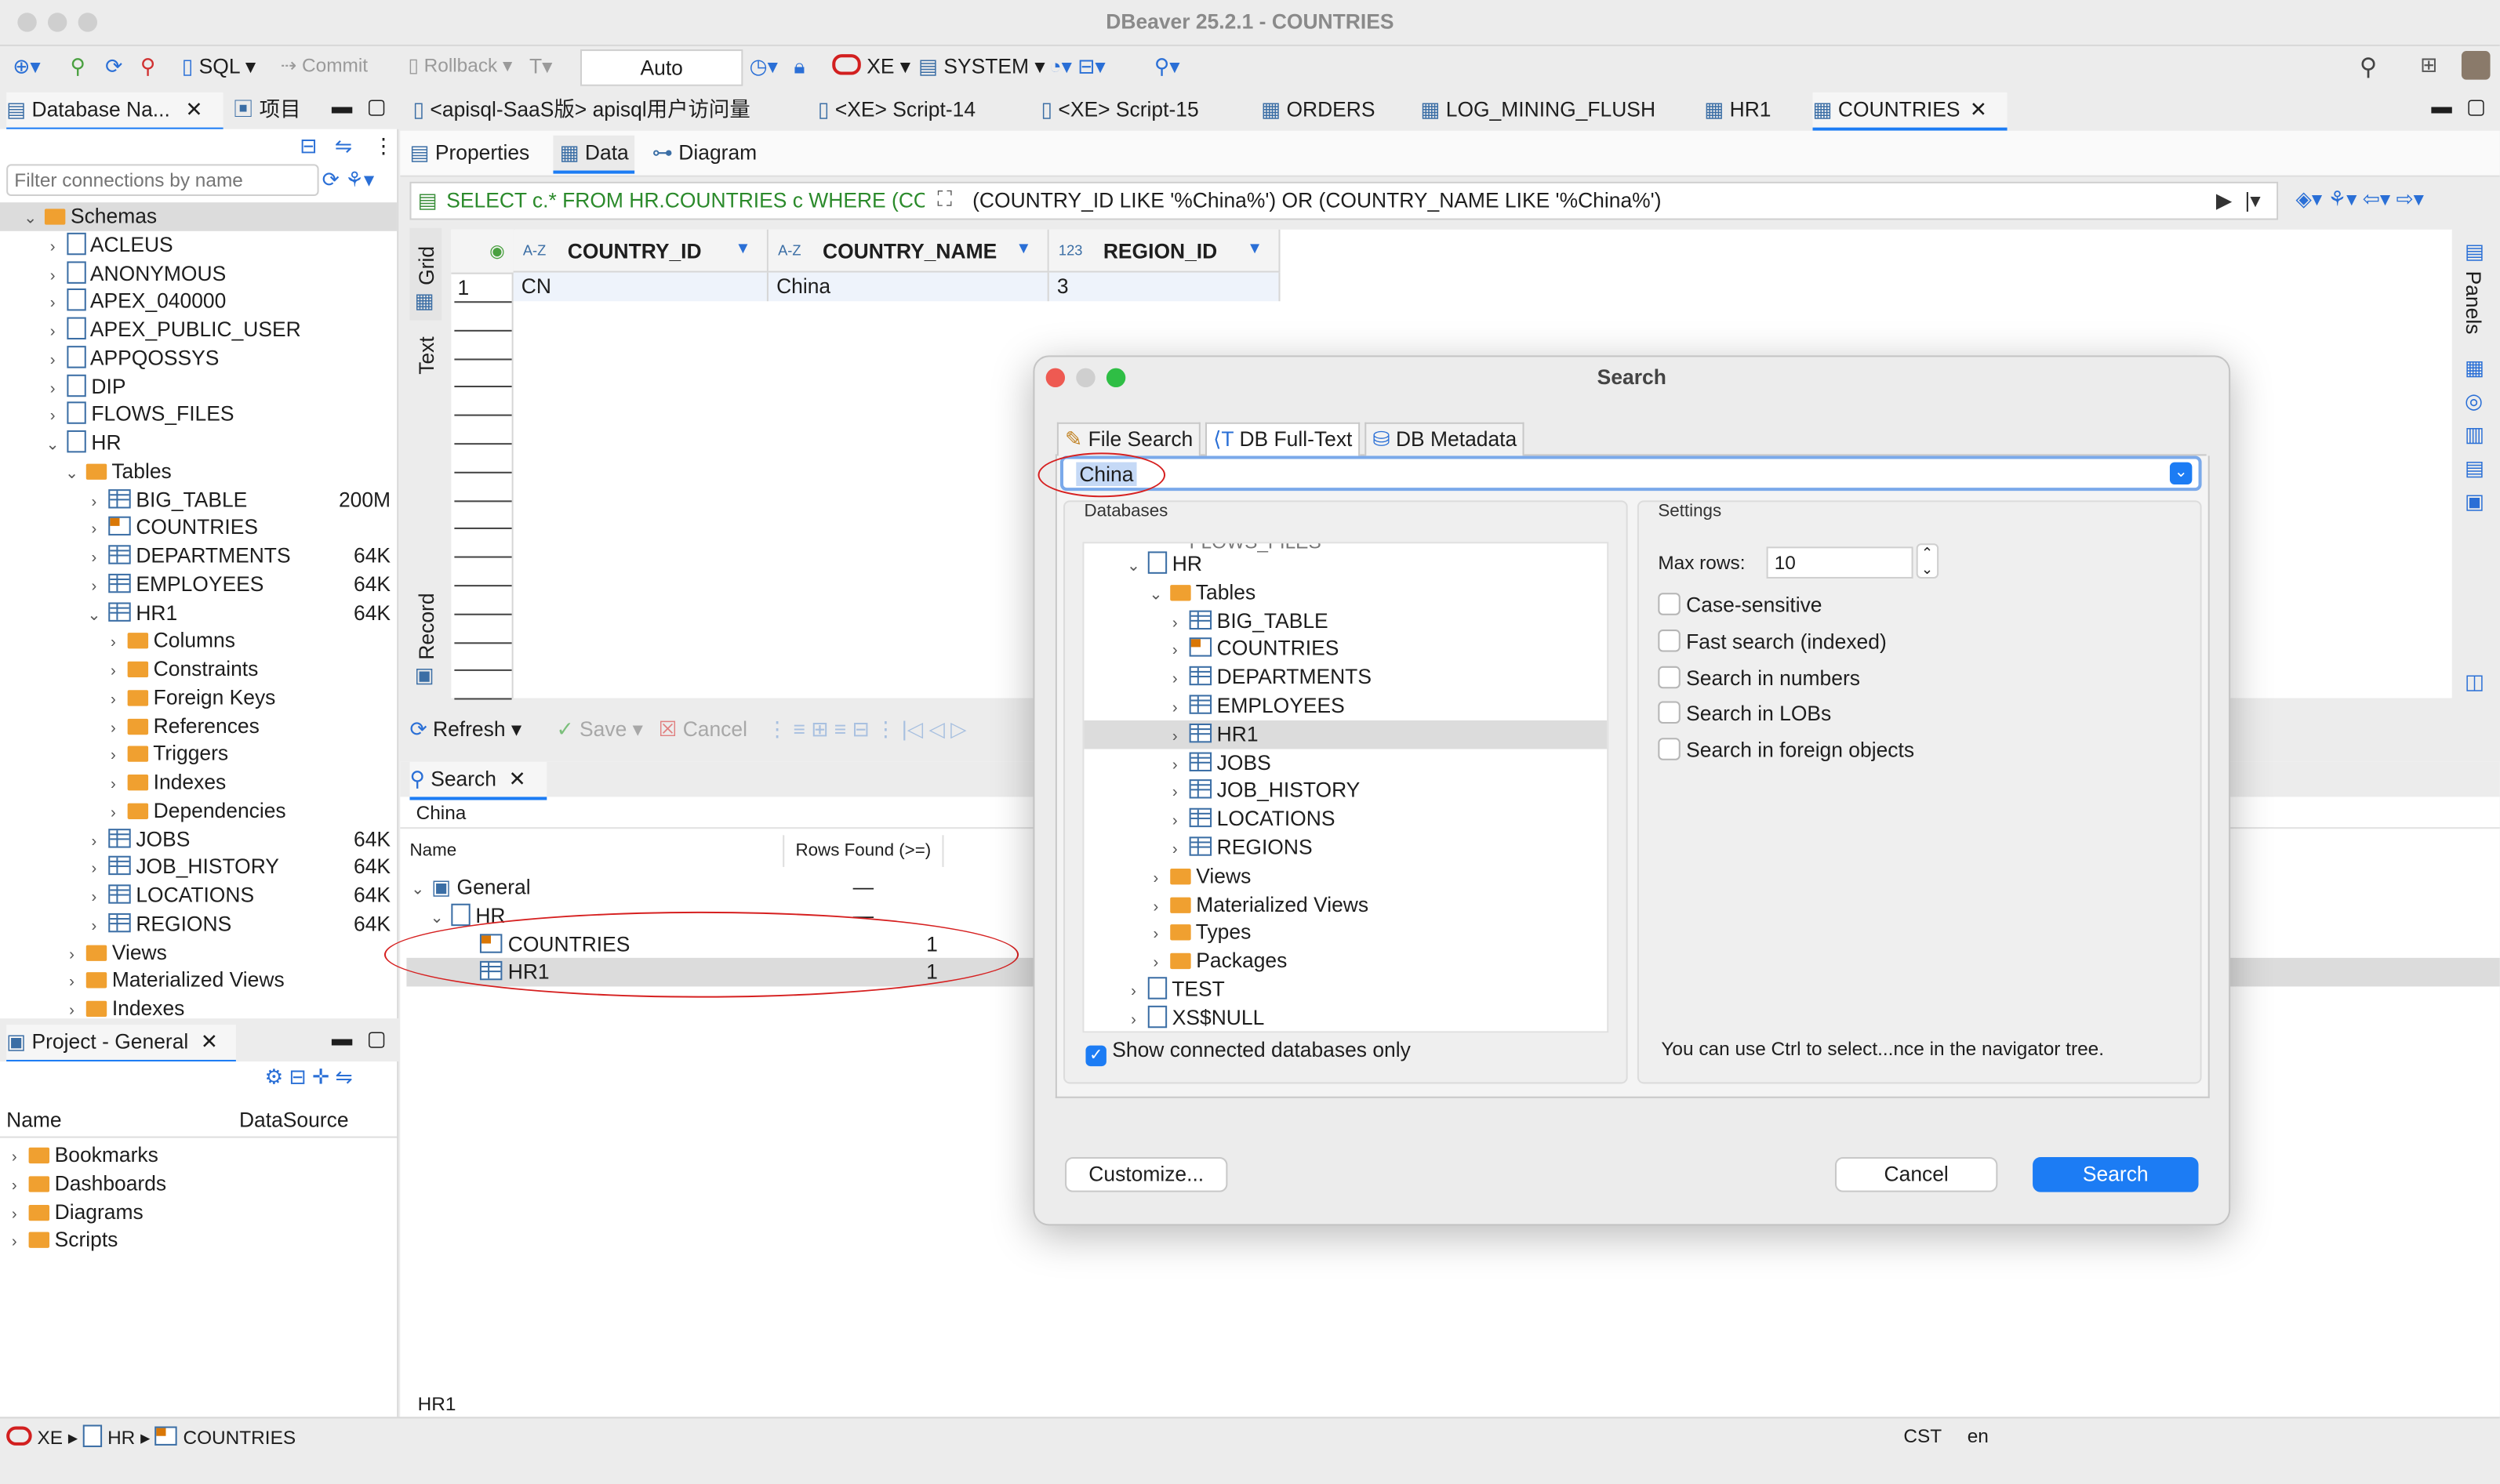 The height and width of the screenshot is (1484, 2500). Describe the element at coordinates (688, 887) in the screenshot. I see `search-result-general: ⌄ ▣ General —` at that location.